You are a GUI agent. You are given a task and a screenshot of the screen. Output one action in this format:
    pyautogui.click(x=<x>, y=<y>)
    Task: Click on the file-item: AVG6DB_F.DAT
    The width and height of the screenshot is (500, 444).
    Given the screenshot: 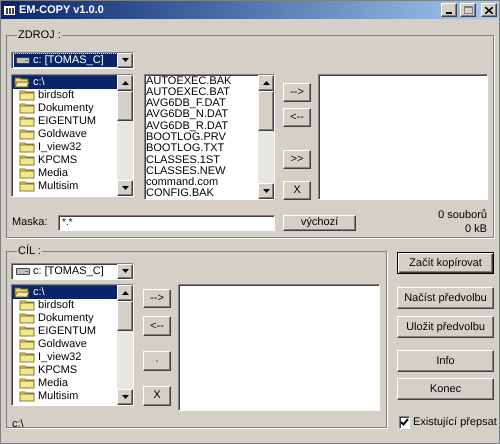 What is the action you would take?
    pyautogui.click(x=202, y=104)
    